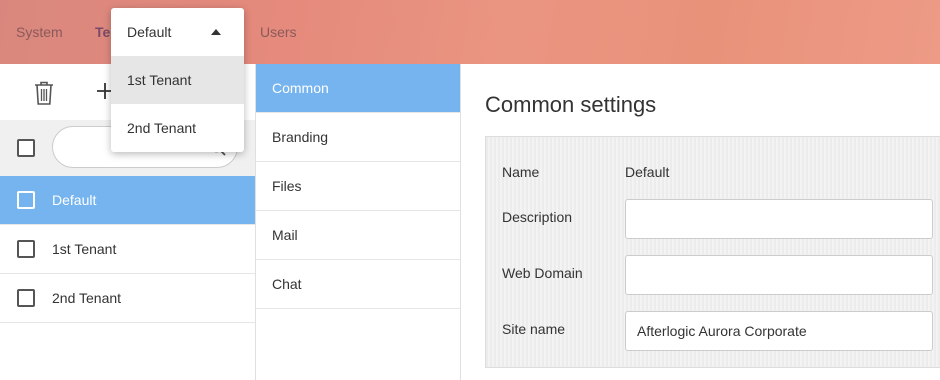 The width and height of the screenshot is (940, 380). What do you see at coordinates (542, 273) in the screenshot?
I see `web-domain-label: Web Domain` at bounding box center [542, 273].